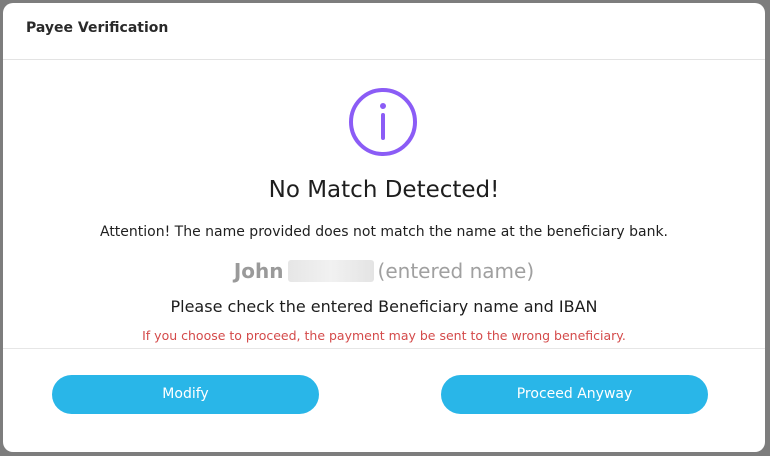  Describe the element at coordinates (456, 271) in the screenshot. I see `entered-name-suffix: (entered name)` at that location.